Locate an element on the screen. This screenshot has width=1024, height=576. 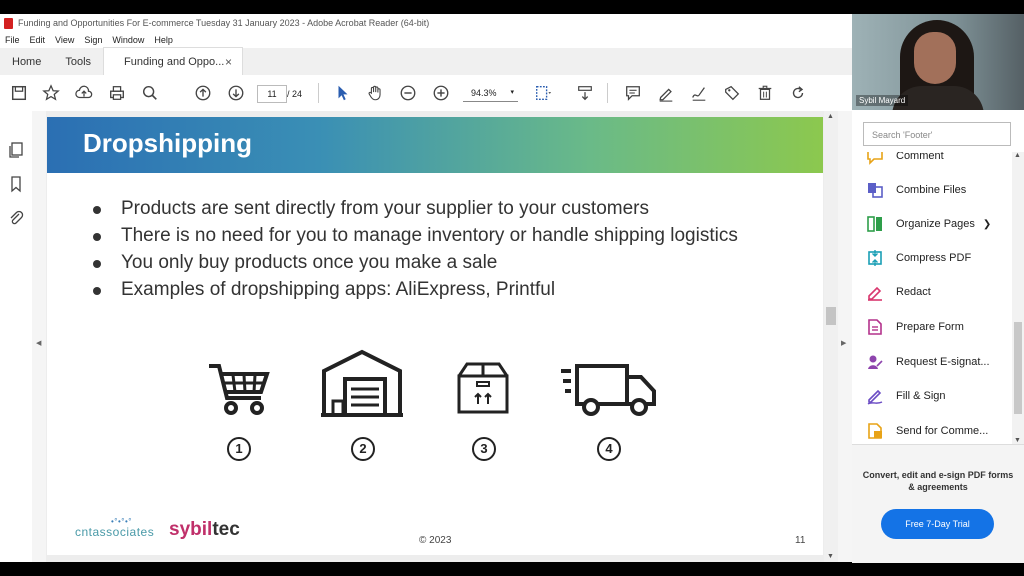
menu-help: Help is located at coordinates (163, 40).